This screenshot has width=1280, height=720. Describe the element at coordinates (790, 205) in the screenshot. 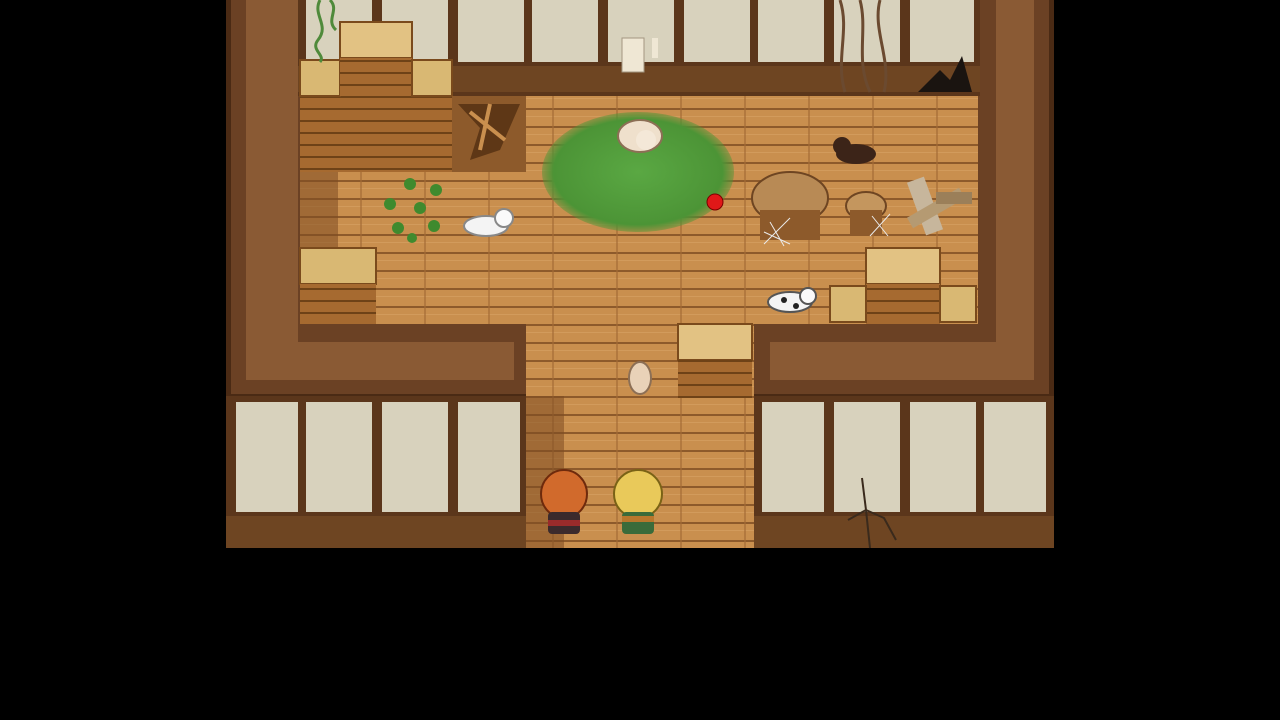

I see `round-table` at that location.